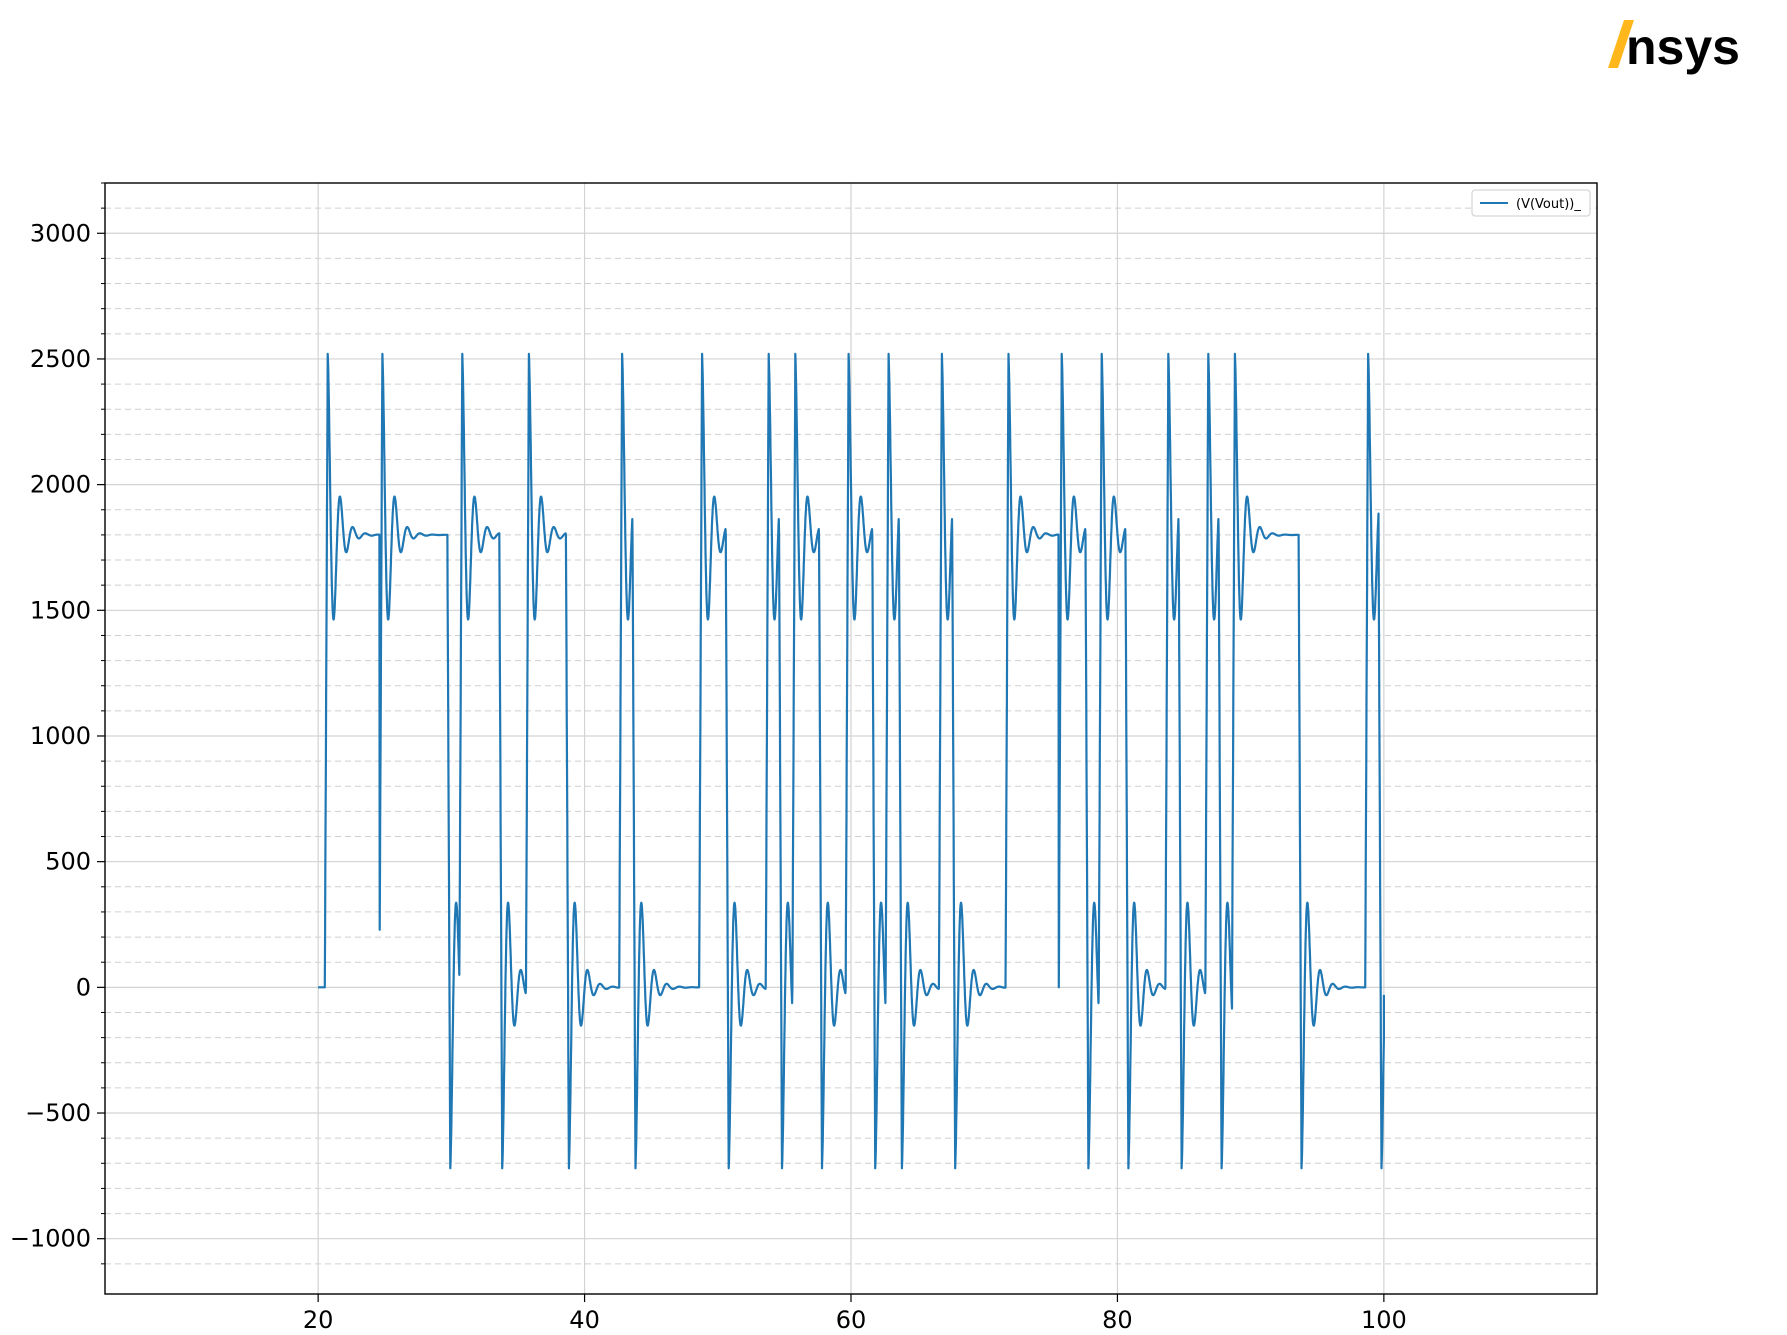  Describe the element at coordinates (83, 987) in the screenshot. I see `y-tick-label: 0` at that location.